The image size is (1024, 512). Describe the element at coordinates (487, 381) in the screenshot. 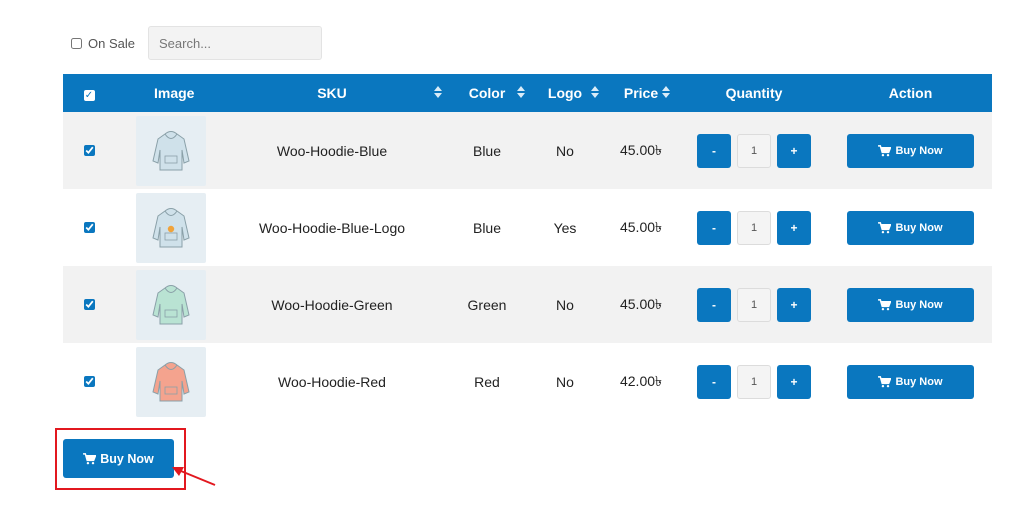

I see `color-cell: Red` at that location.